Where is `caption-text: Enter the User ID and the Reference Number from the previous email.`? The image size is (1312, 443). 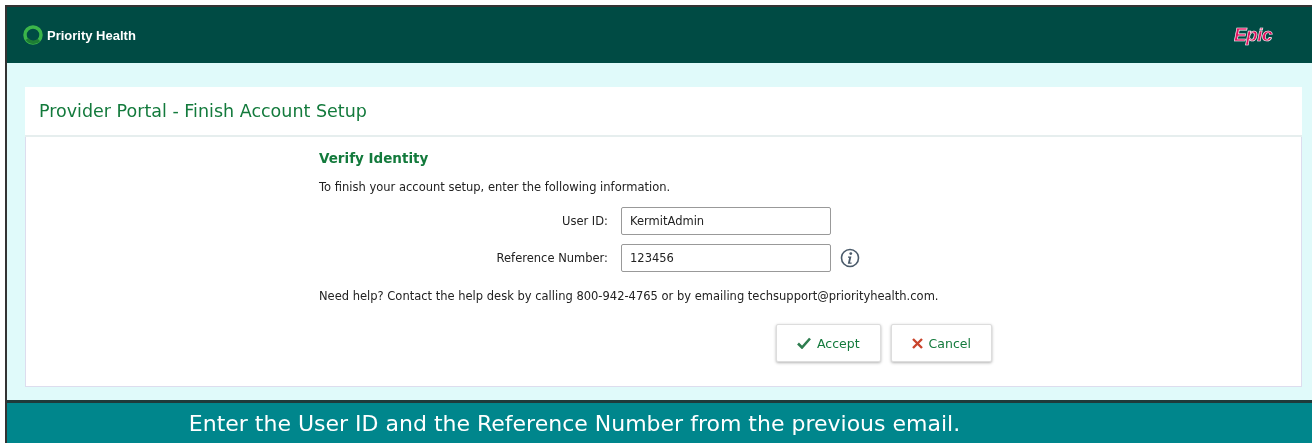
caption-text: Enter the User ID and the Reference Number from the previous email. is located at coordinates (574, 423).